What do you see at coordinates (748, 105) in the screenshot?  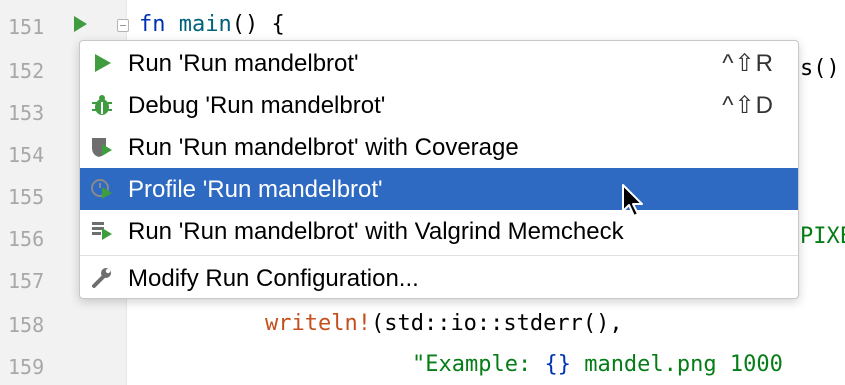 I see `shortcut-label: ^⇧D` at bounding box center [748, 105].